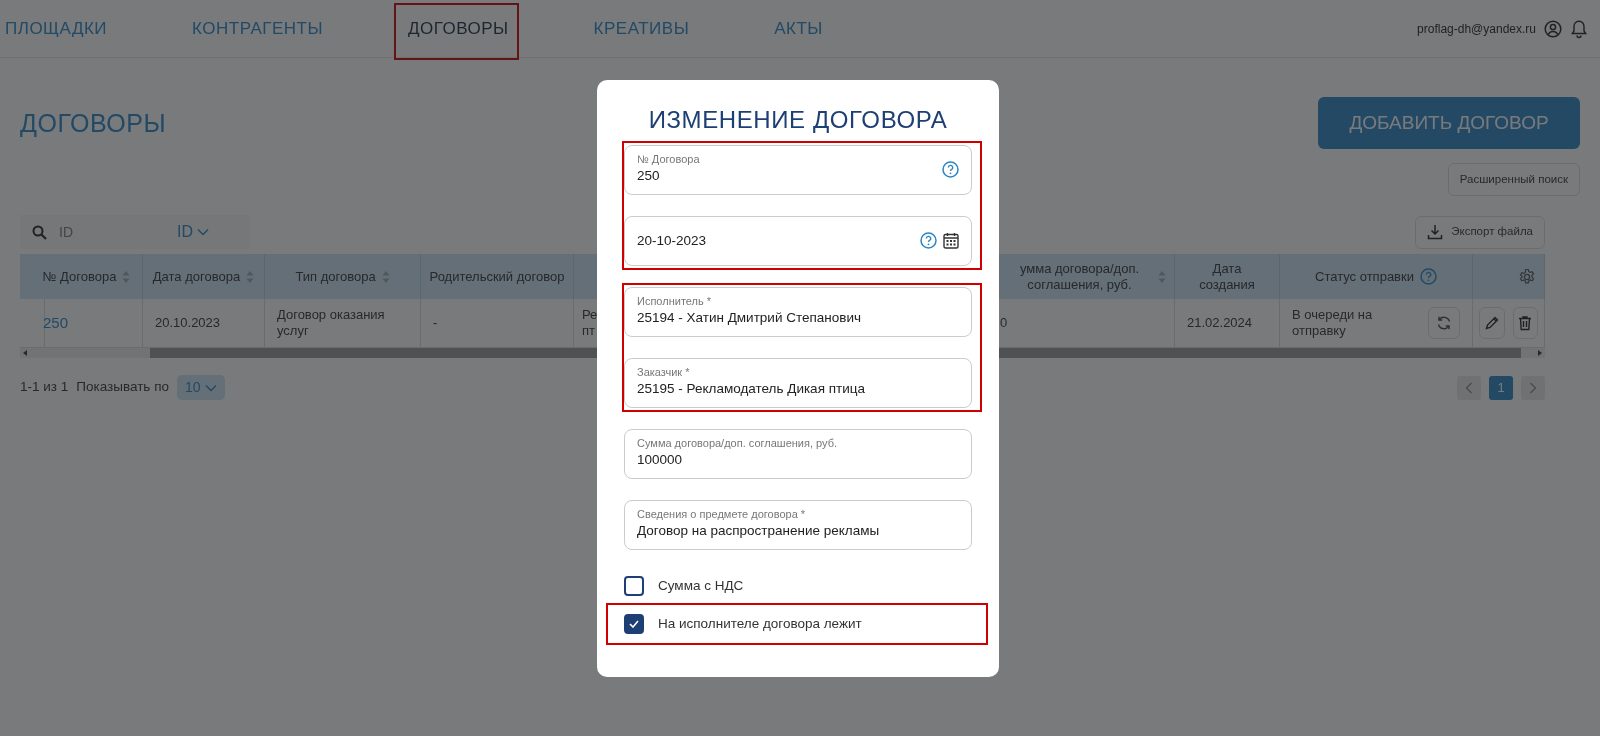 Image resolution: width=1600 pixels, height=736 pixels. I want to click on input-field: № Договора 250, so click(798, 169).